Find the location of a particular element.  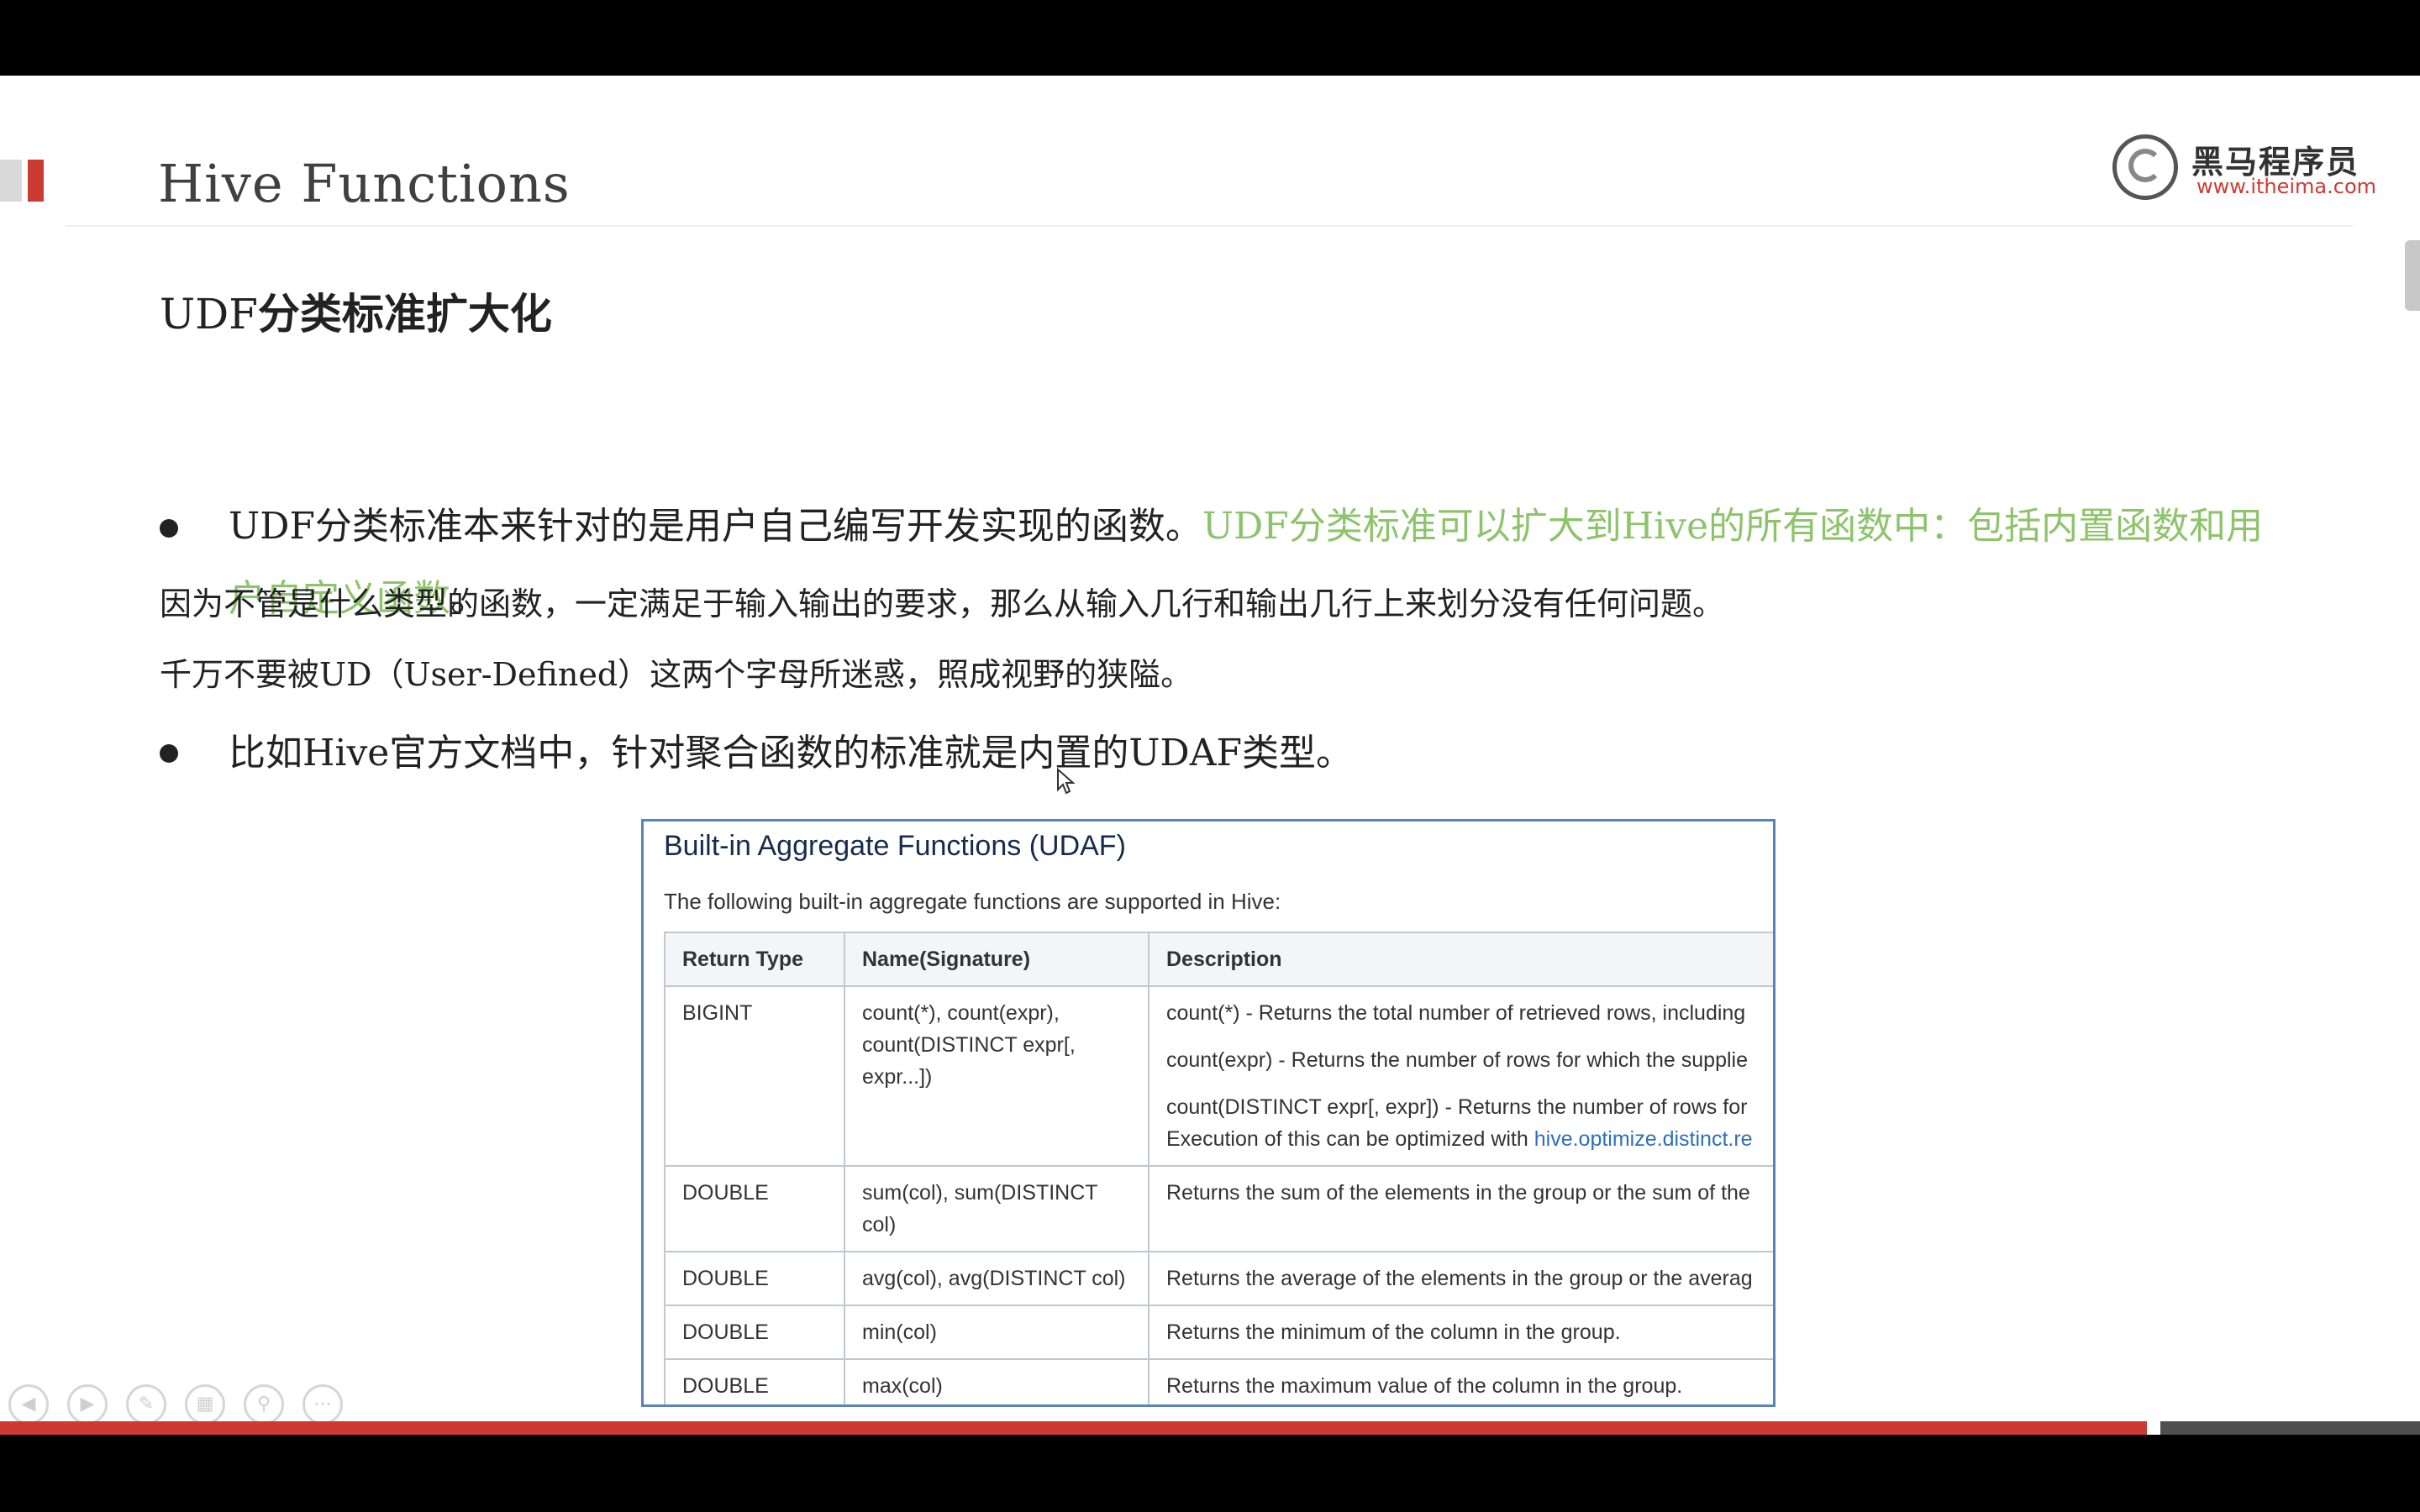

bullet-2-c: 官方文档中，针对聚合函数的标准就是内置的 is located at coordinates (759, 753).